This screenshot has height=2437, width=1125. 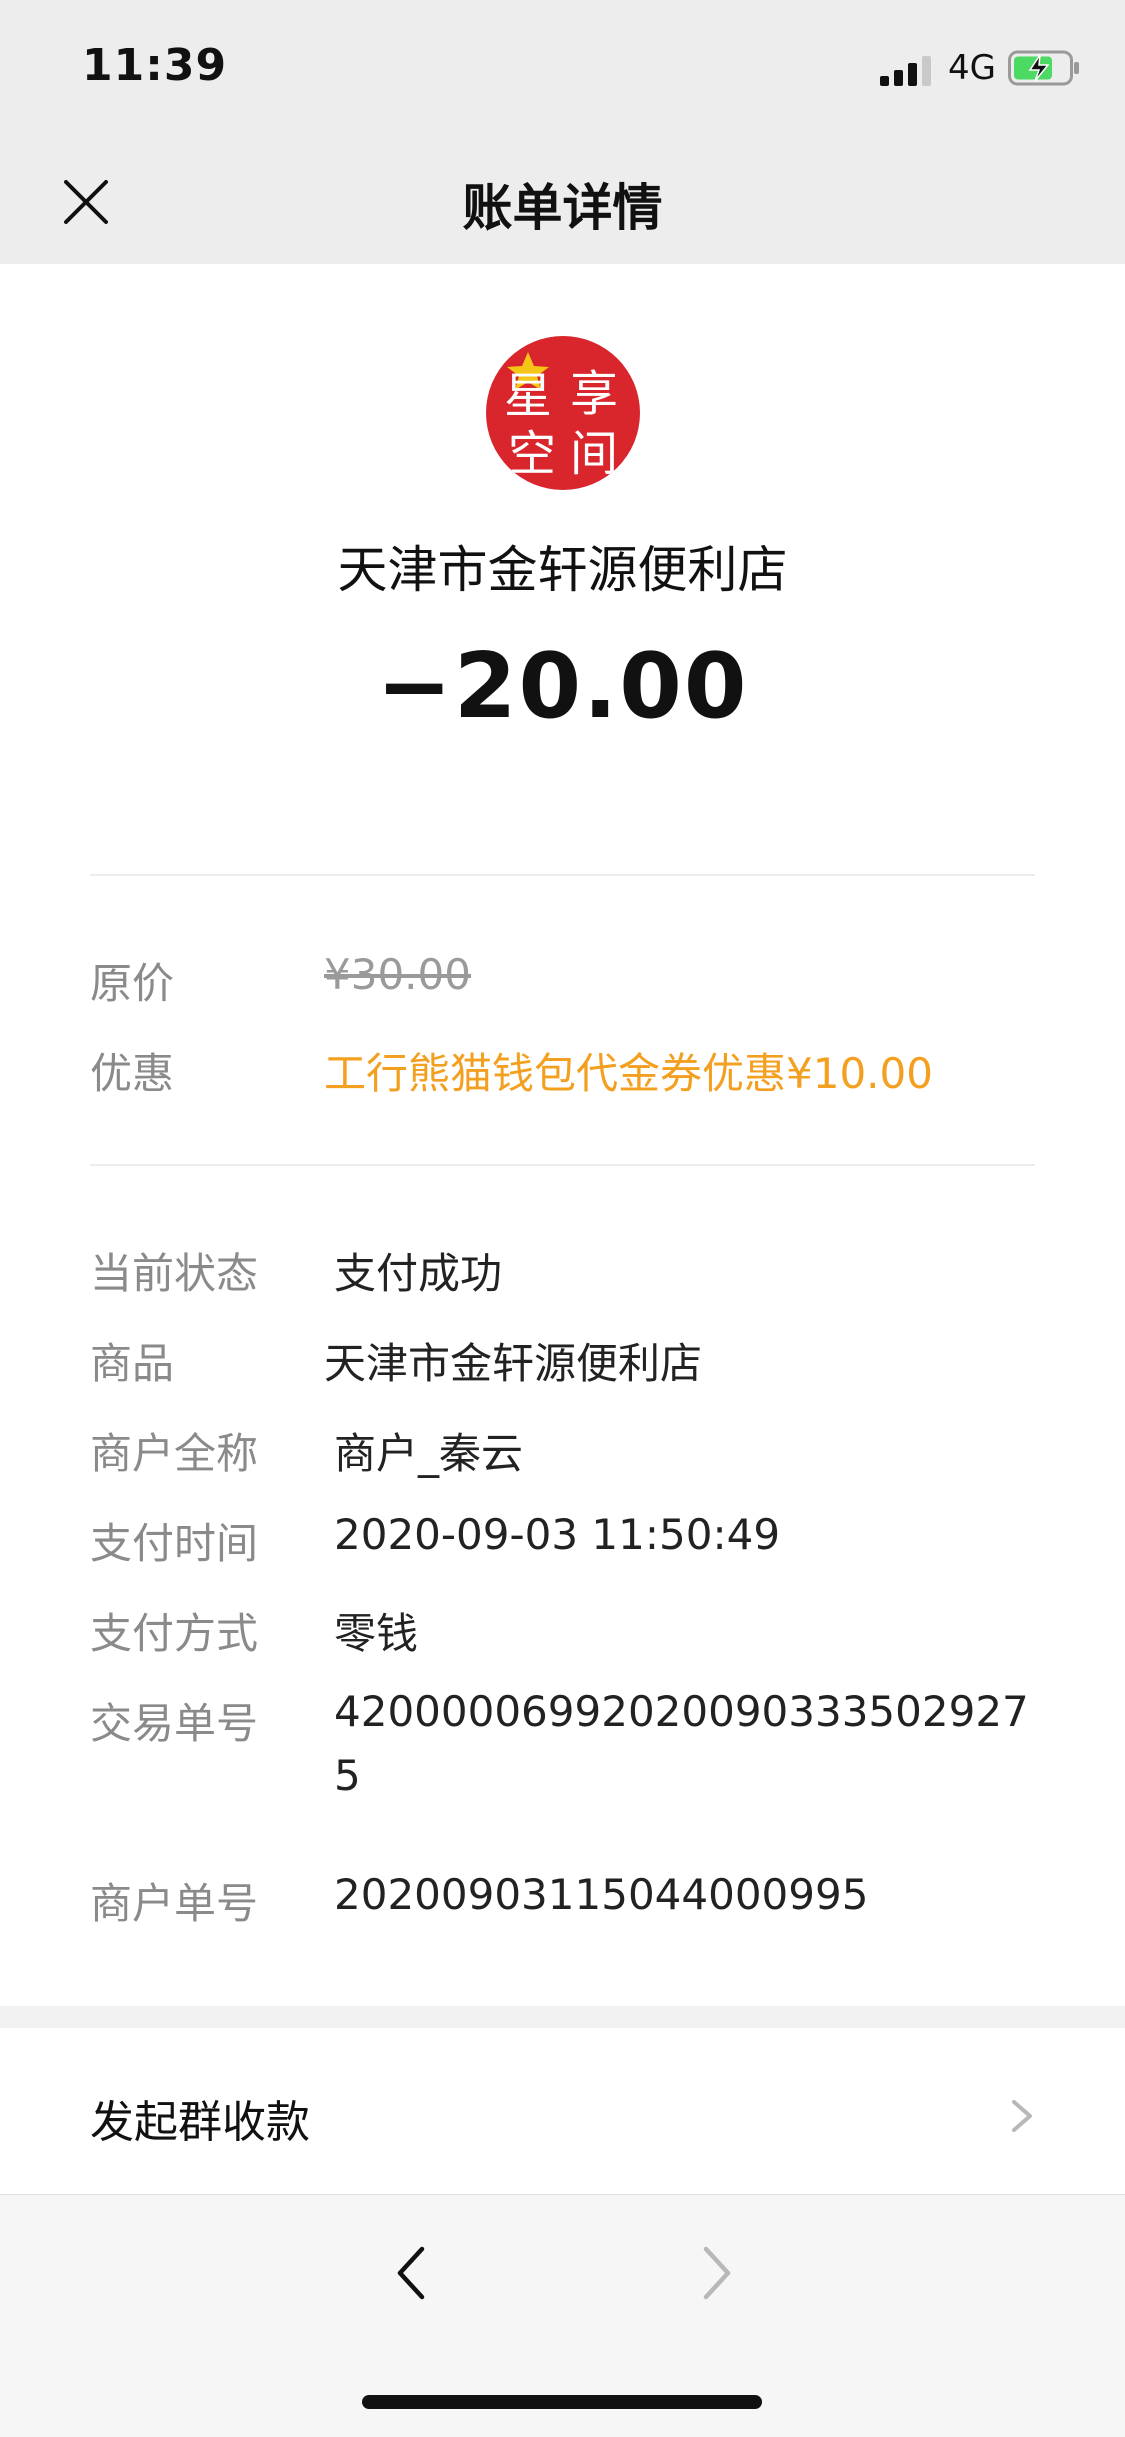 What do you see at coordinates (513, 1363) in the screenshot?
I see `product-value: 天津市金轩源便利店` at bounding box center [513, 1363].